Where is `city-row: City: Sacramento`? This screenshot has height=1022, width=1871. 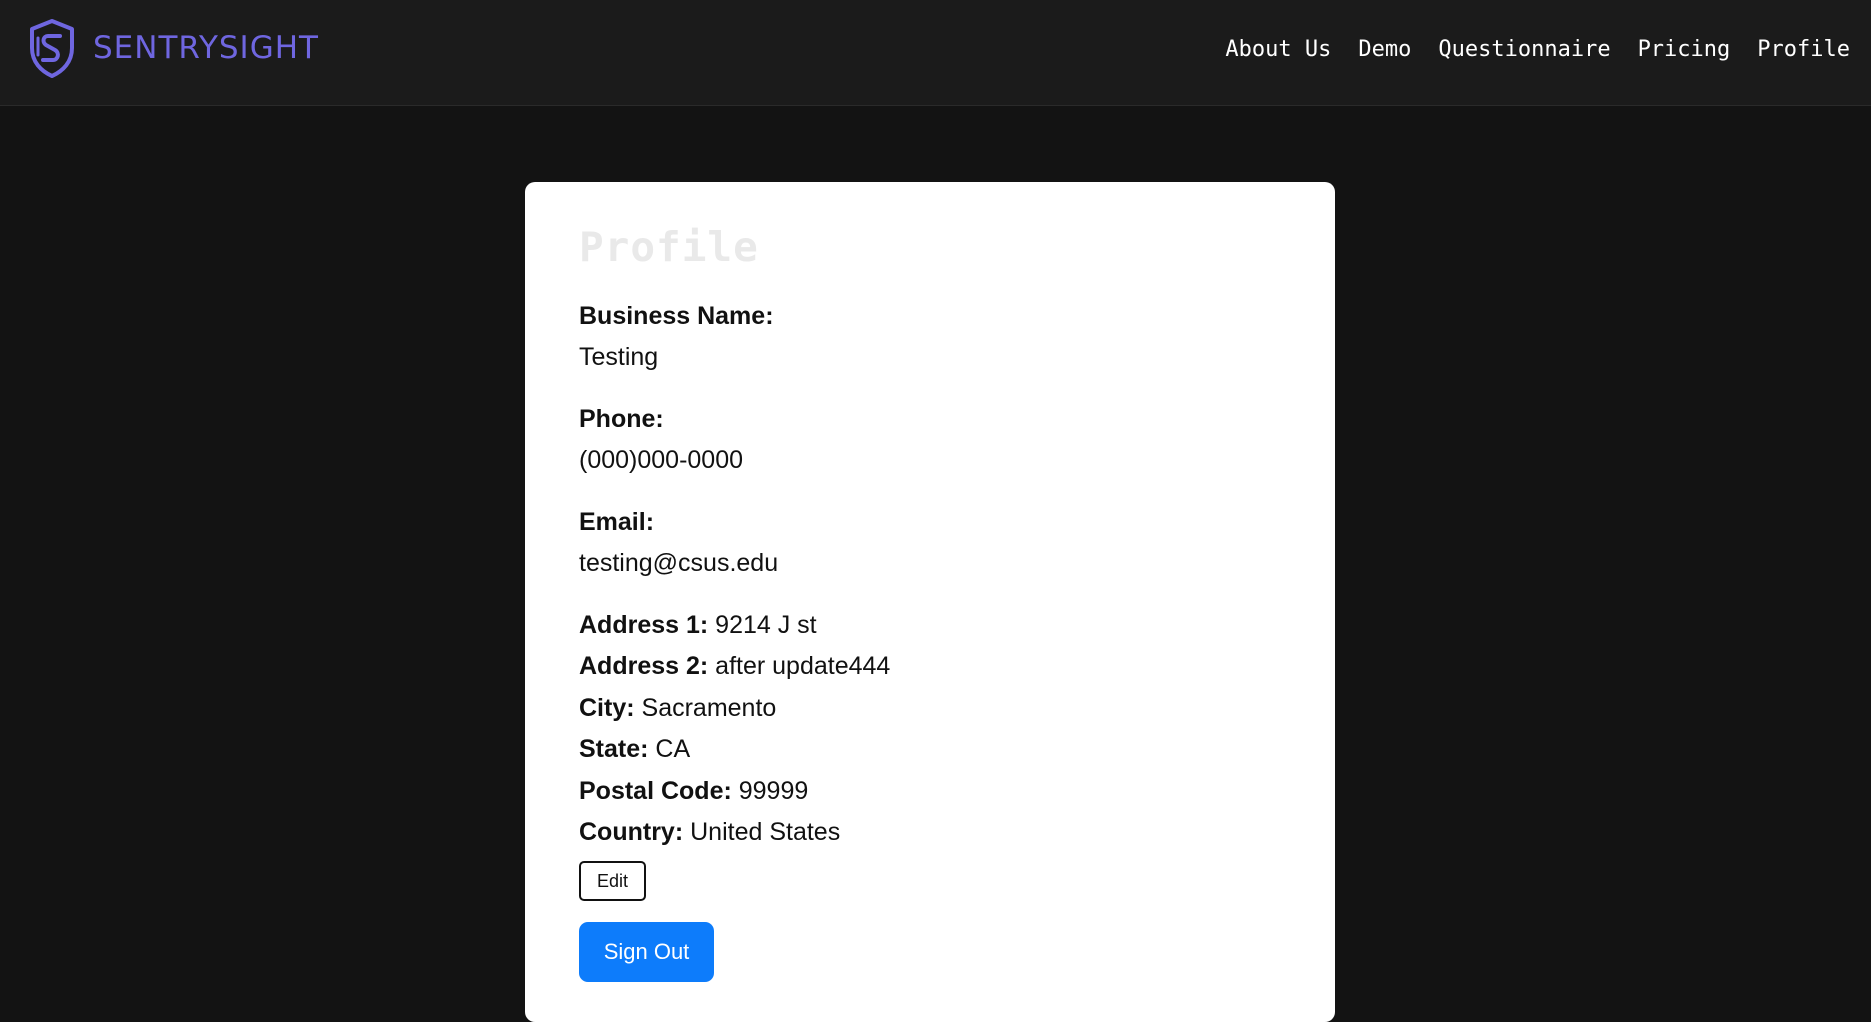
city-row: City: Sacramento is located at coordinates (677, 708).